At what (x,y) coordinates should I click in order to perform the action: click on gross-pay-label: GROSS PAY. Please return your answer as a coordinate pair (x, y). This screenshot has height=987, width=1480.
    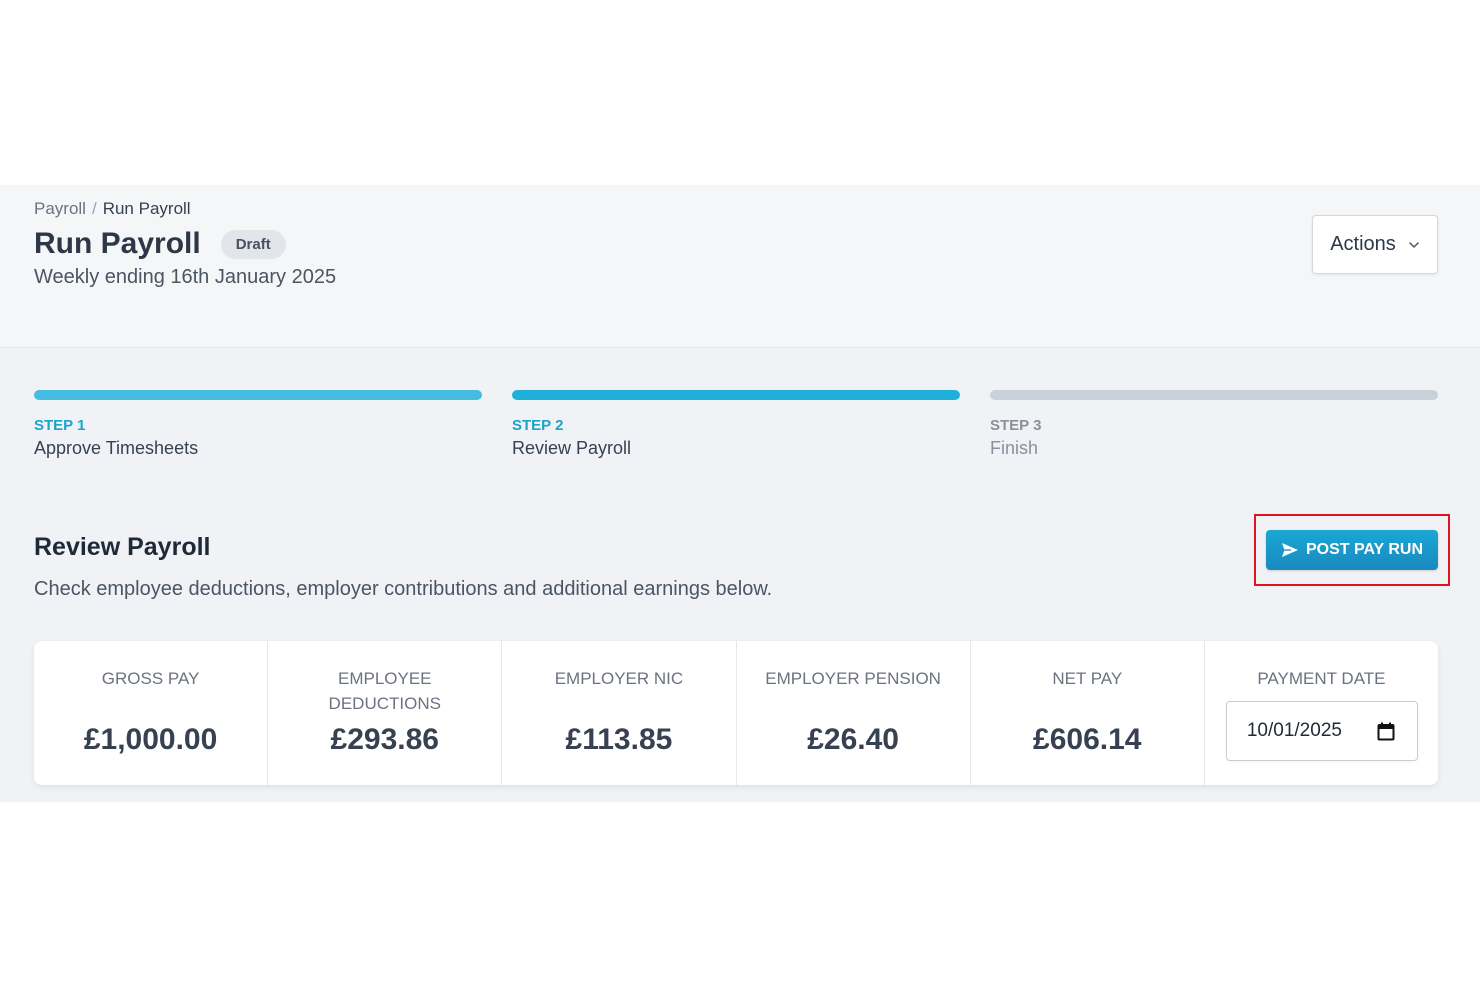
    Looking at the image, I should click on (150, 678).